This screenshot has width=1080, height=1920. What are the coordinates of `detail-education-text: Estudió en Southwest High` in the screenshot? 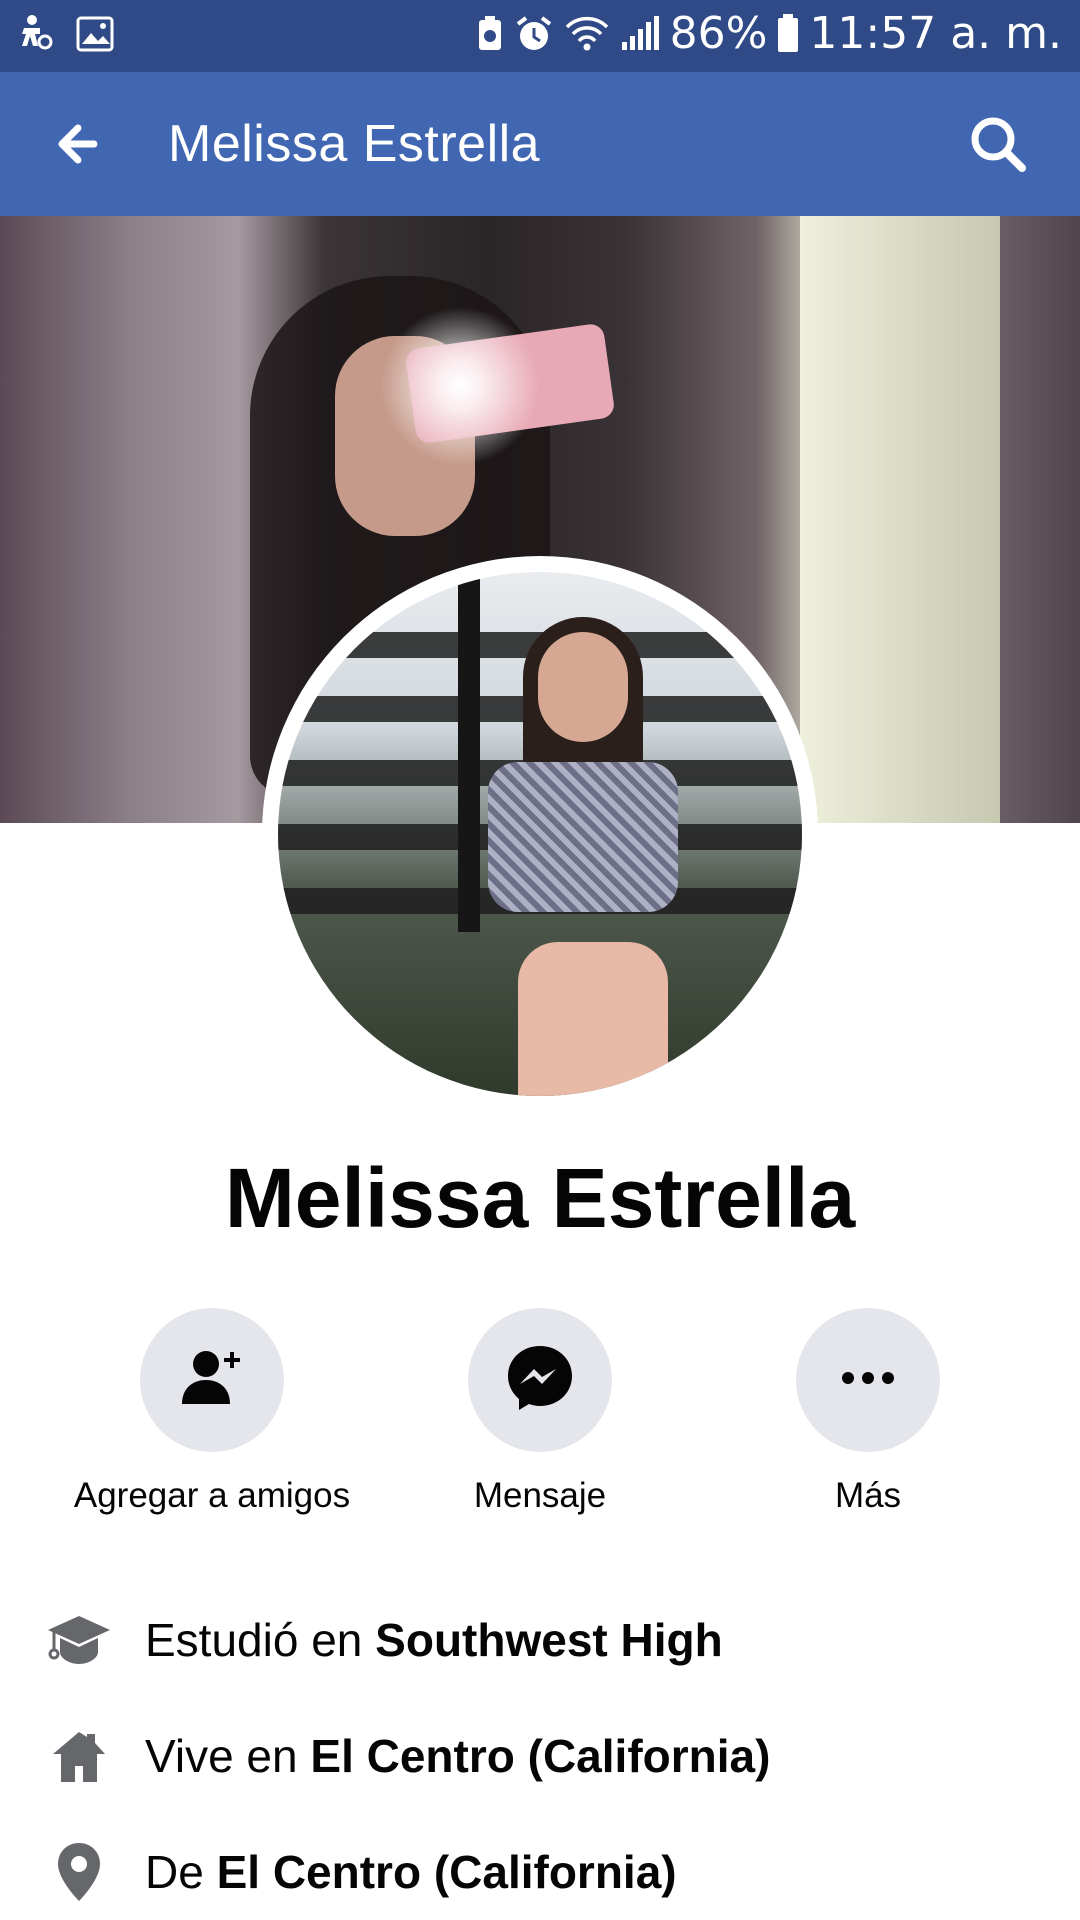 It's located at (434, 1640).